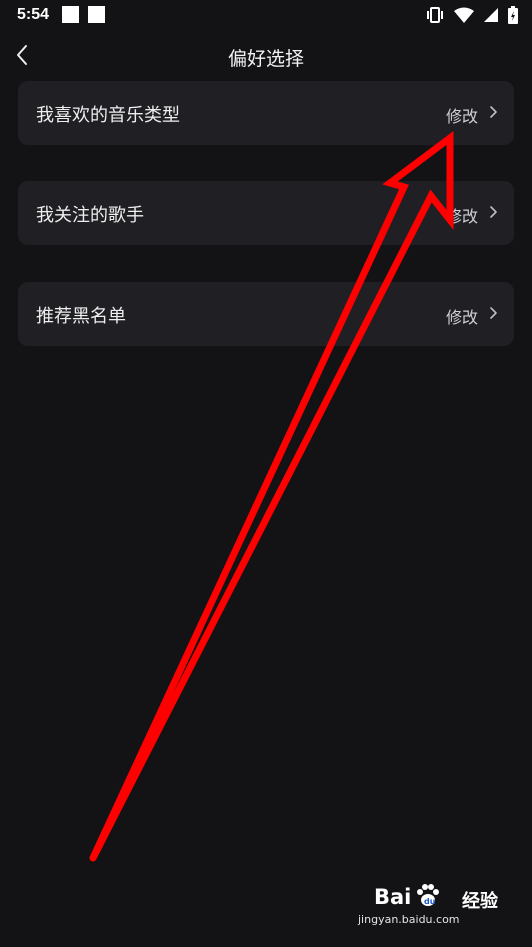  Describe the element at coordinates (431, 909) in the screenshot. I see `watermark: Bai du 经验 jingyan.baidu.com` at that location.